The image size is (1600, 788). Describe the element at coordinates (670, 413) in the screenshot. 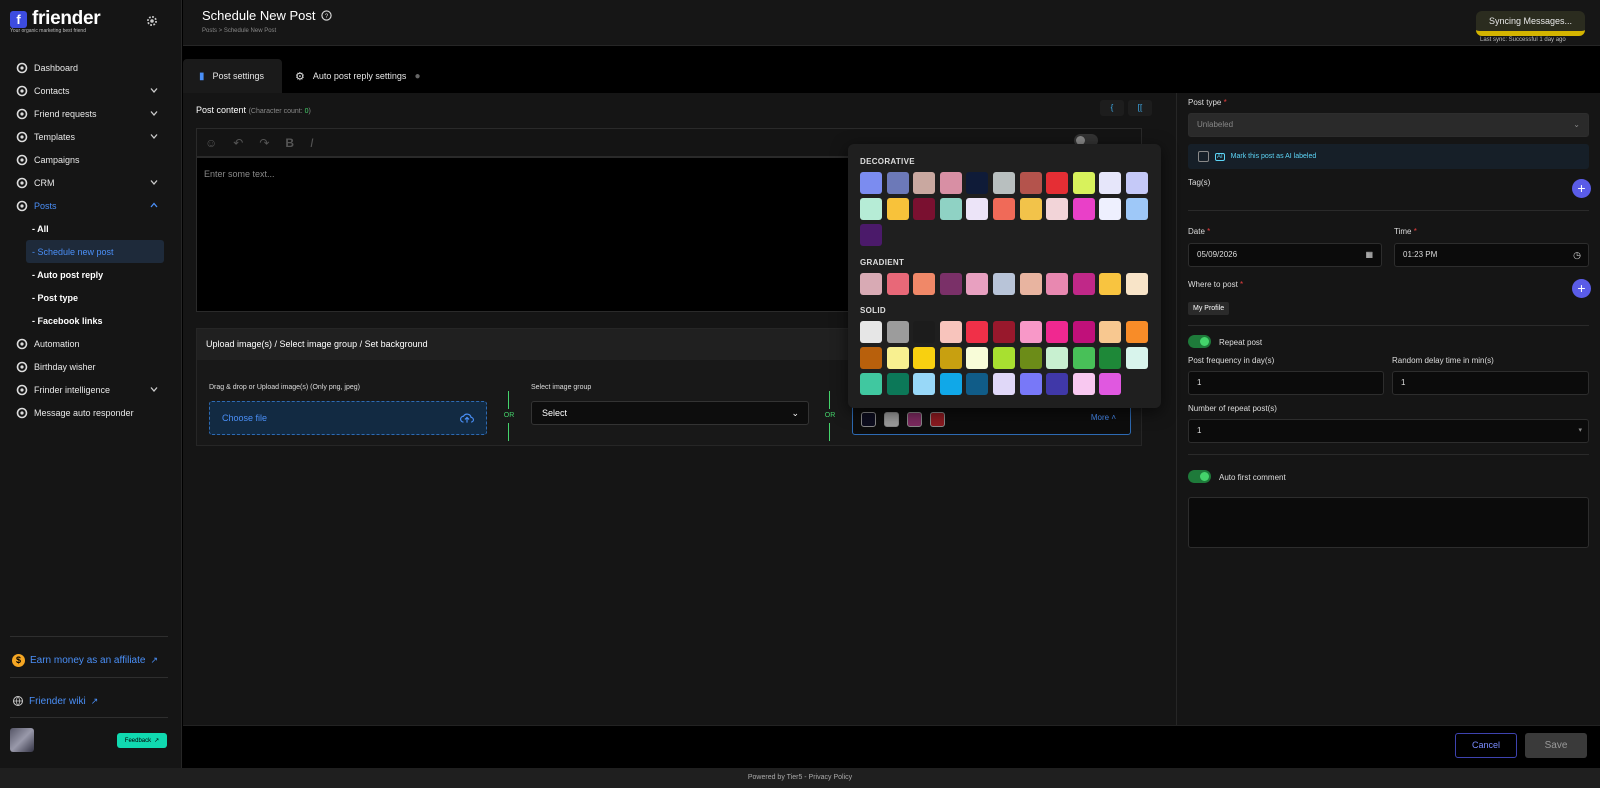

I see `image-group-select: Select ⌄` at that location.